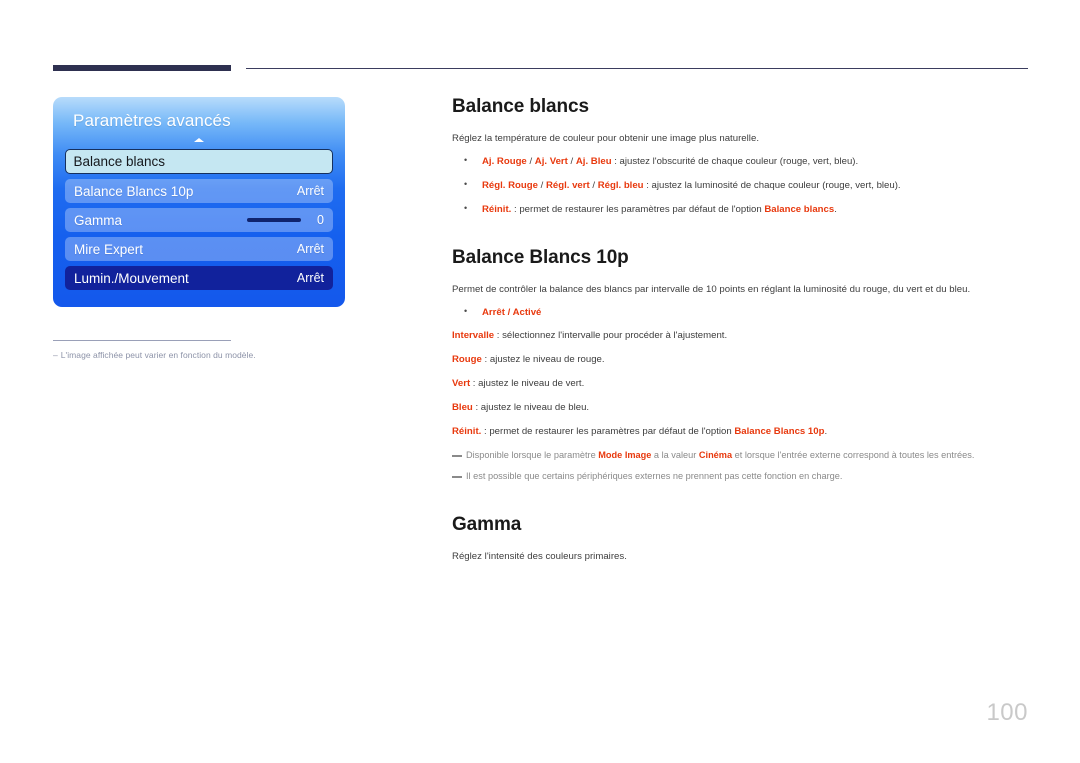 The height and width of the screenshot is (763, 1080). I want to click on note-text: Disponible lorsque le paramètre, so click(532, 454).